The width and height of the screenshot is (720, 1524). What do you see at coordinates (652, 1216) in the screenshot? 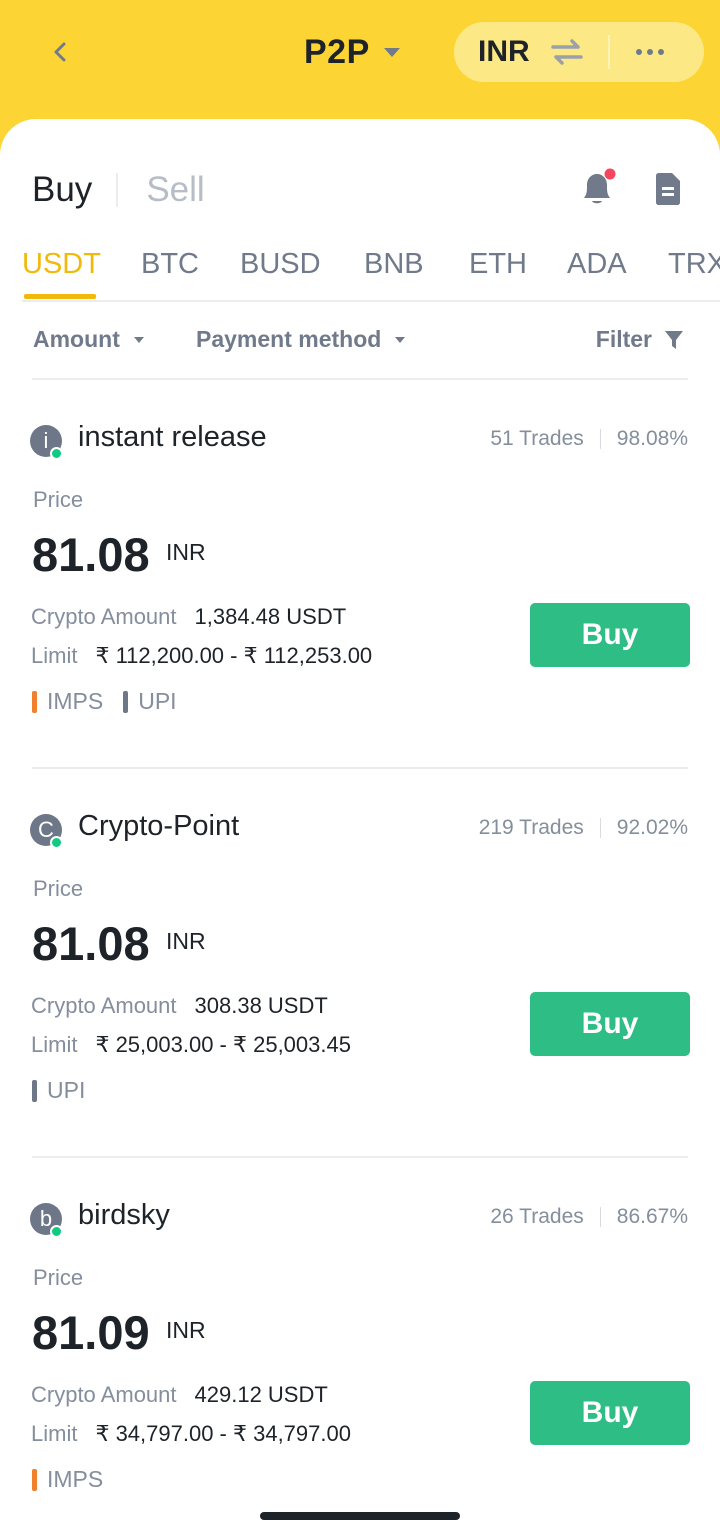
I see `completion-rate: 86.67%` at bounding box center [652, 1216].